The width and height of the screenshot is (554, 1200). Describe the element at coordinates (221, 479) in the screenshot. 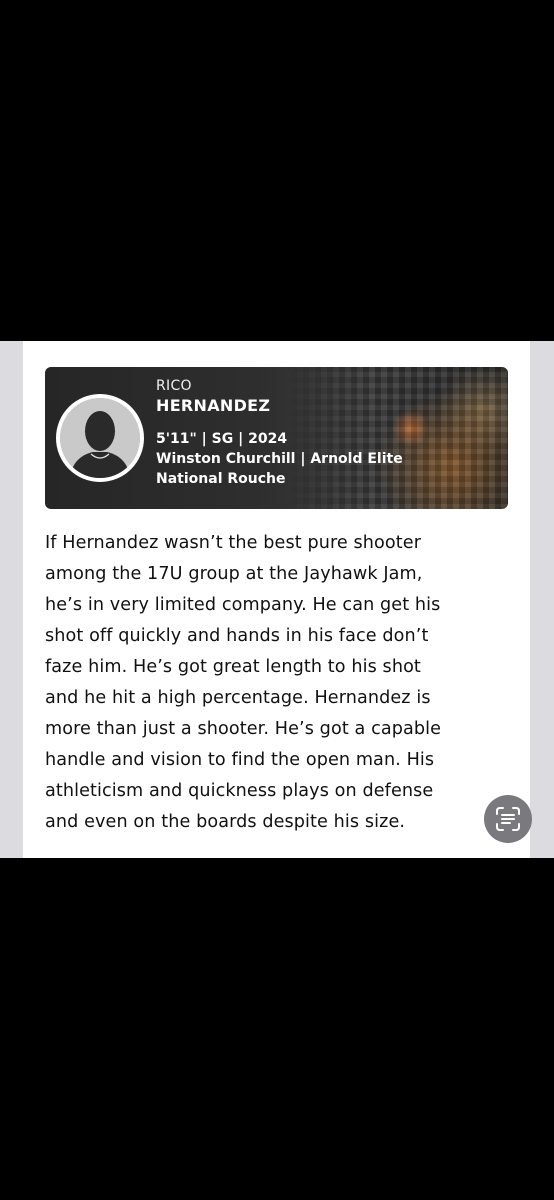

I see `player-team: National Rouche` at that location.